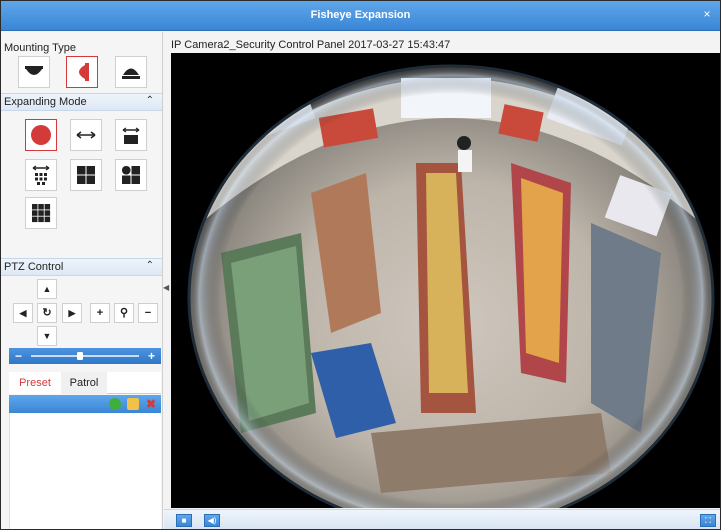  Describe the element at coordinates (100, 313) in the screenshot. I see `zoom-in-button: +` at that location.